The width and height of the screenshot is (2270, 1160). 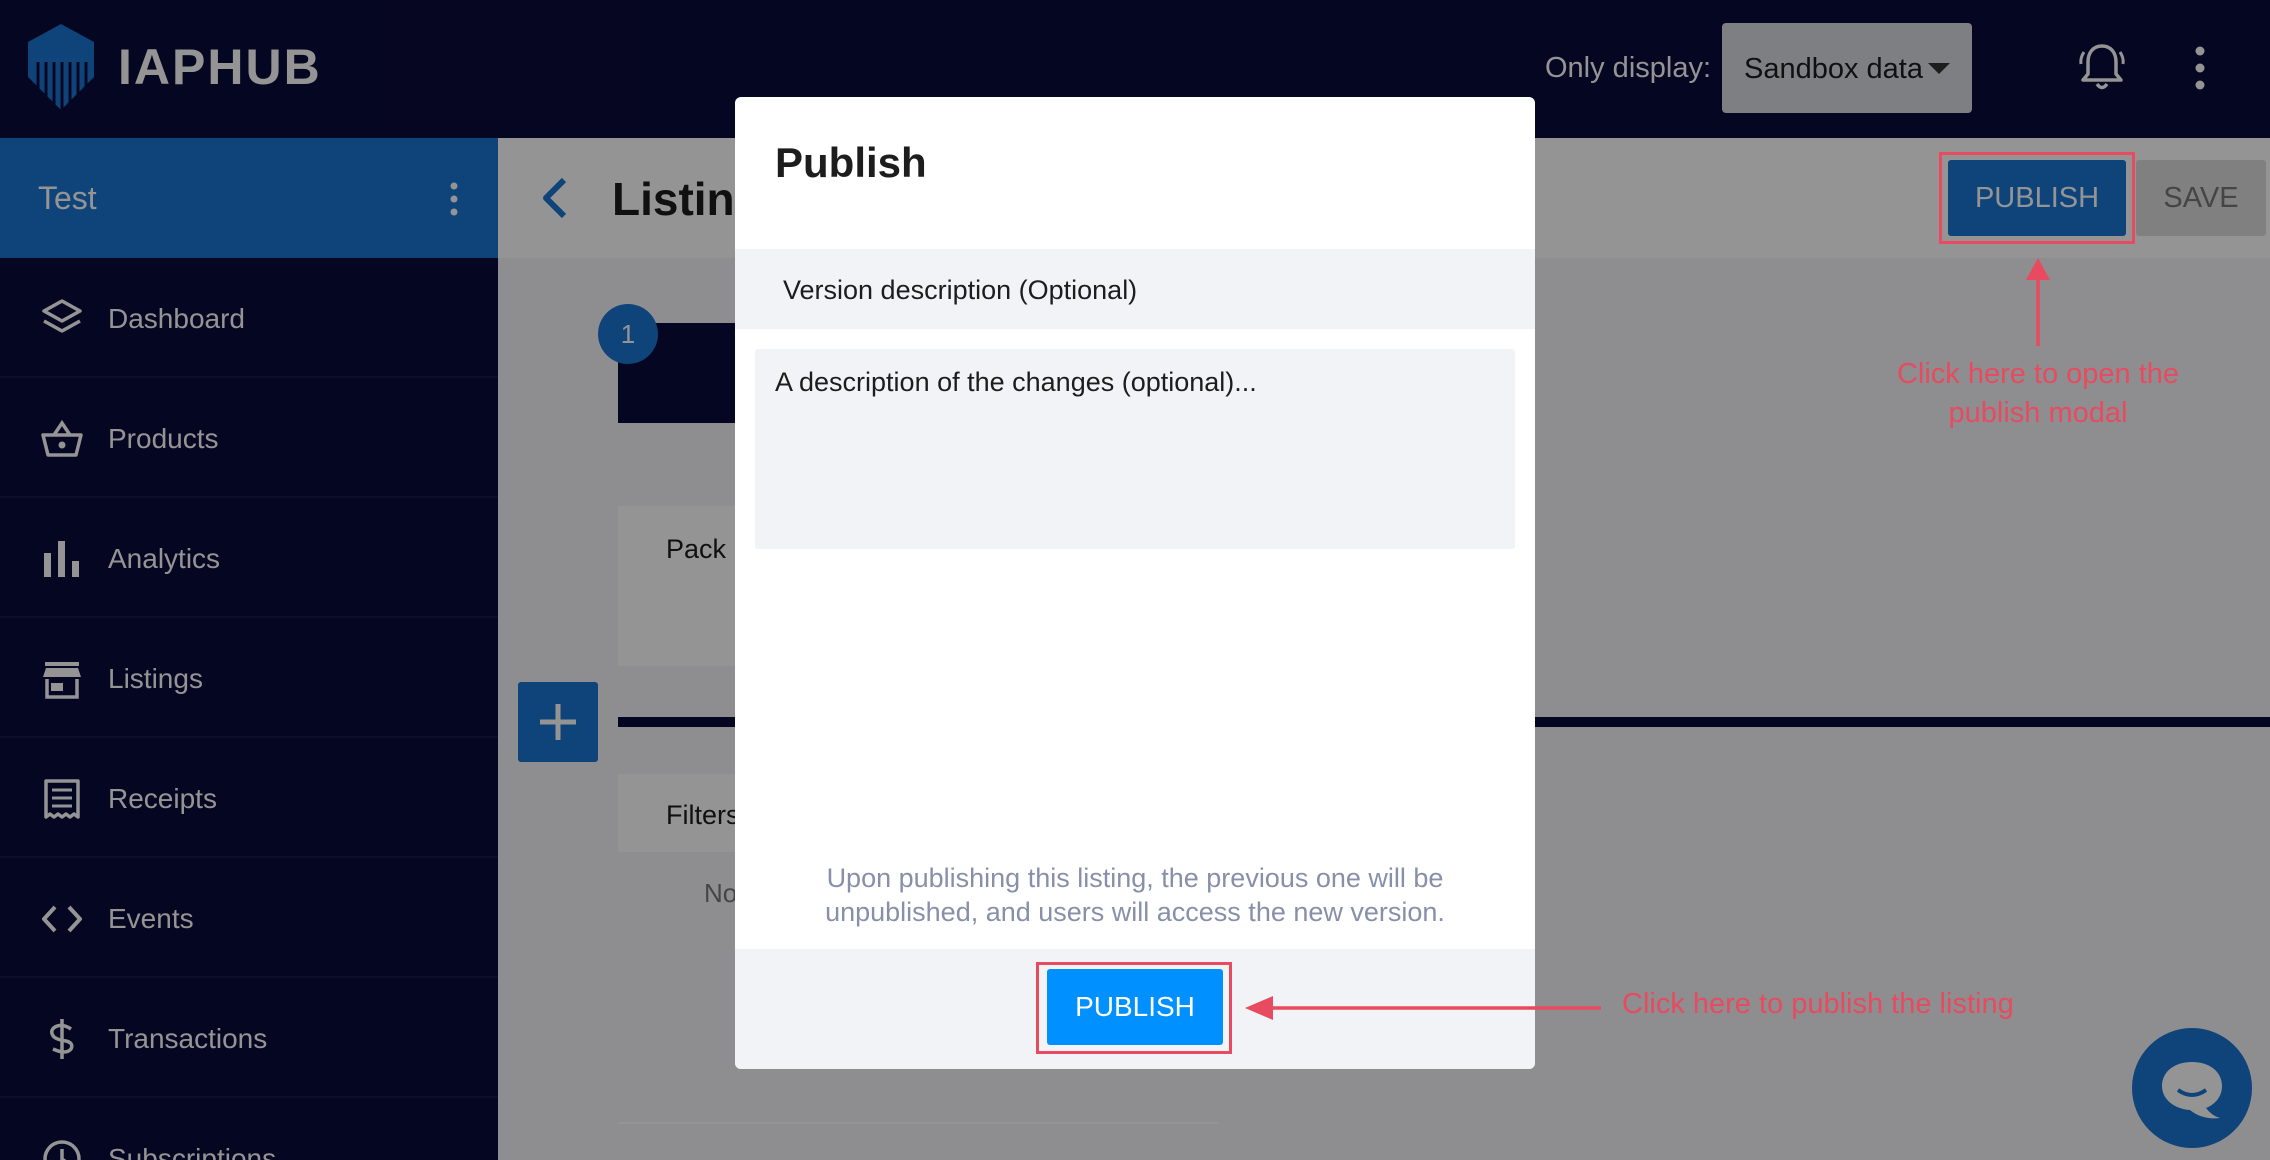 What do you see at coordinates (1423, 1008) in the screenshot?
I see `arrow-left-icon` at bounding box center [1423, 1008].